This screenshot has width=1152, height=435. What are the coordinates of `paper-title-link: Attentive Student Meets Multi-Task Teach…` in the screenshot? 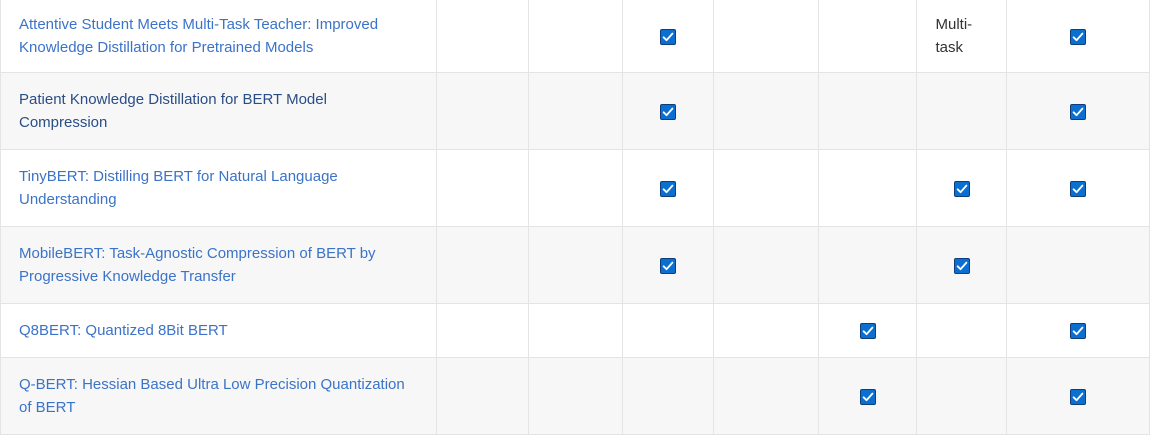 It's located at (198, 36).